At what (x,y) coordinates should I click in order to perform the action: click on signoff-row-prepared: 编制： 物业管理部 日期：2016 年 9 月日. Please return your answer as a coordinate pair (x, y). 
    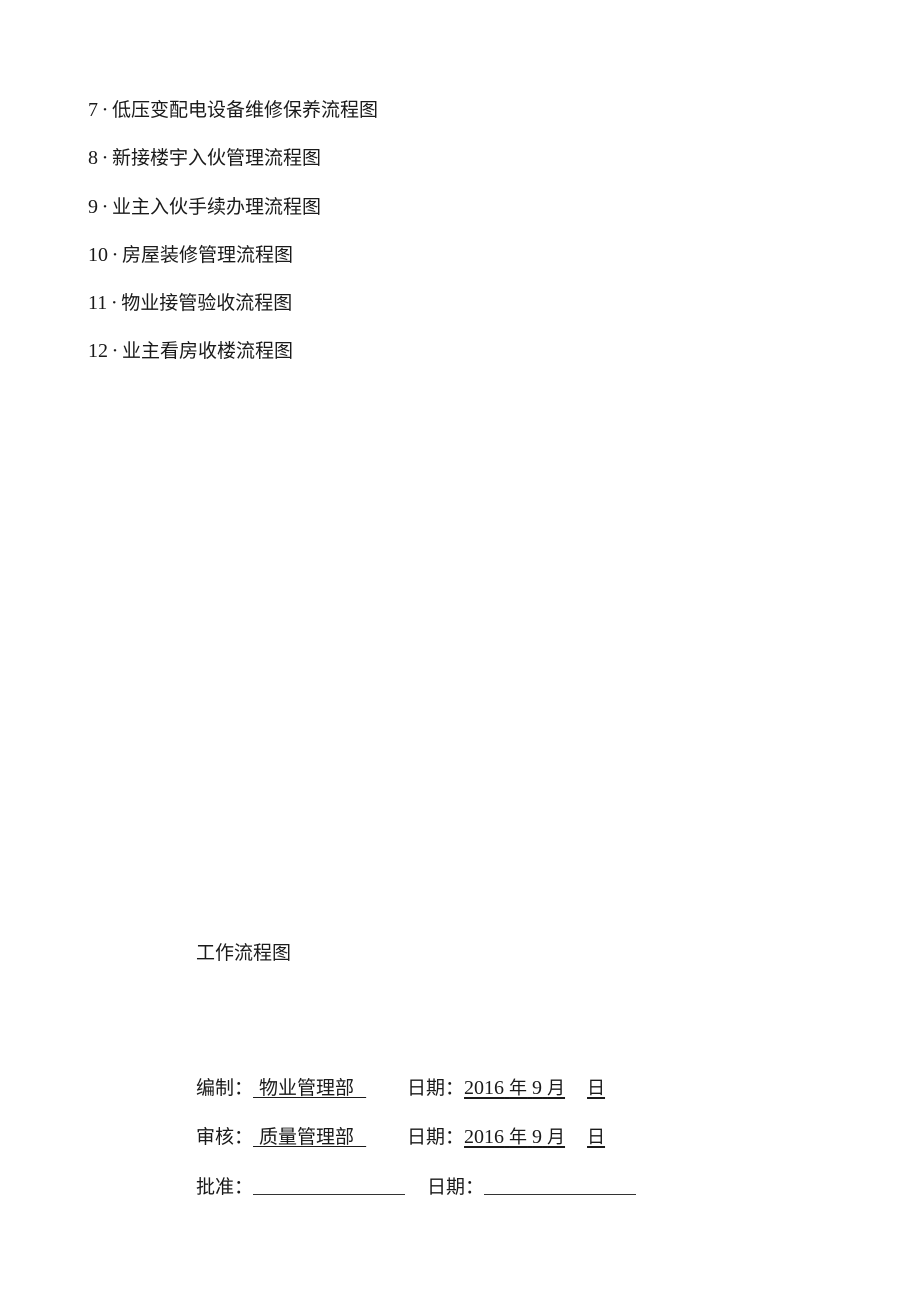
    Looking at the image, I should click on (400, 1088).